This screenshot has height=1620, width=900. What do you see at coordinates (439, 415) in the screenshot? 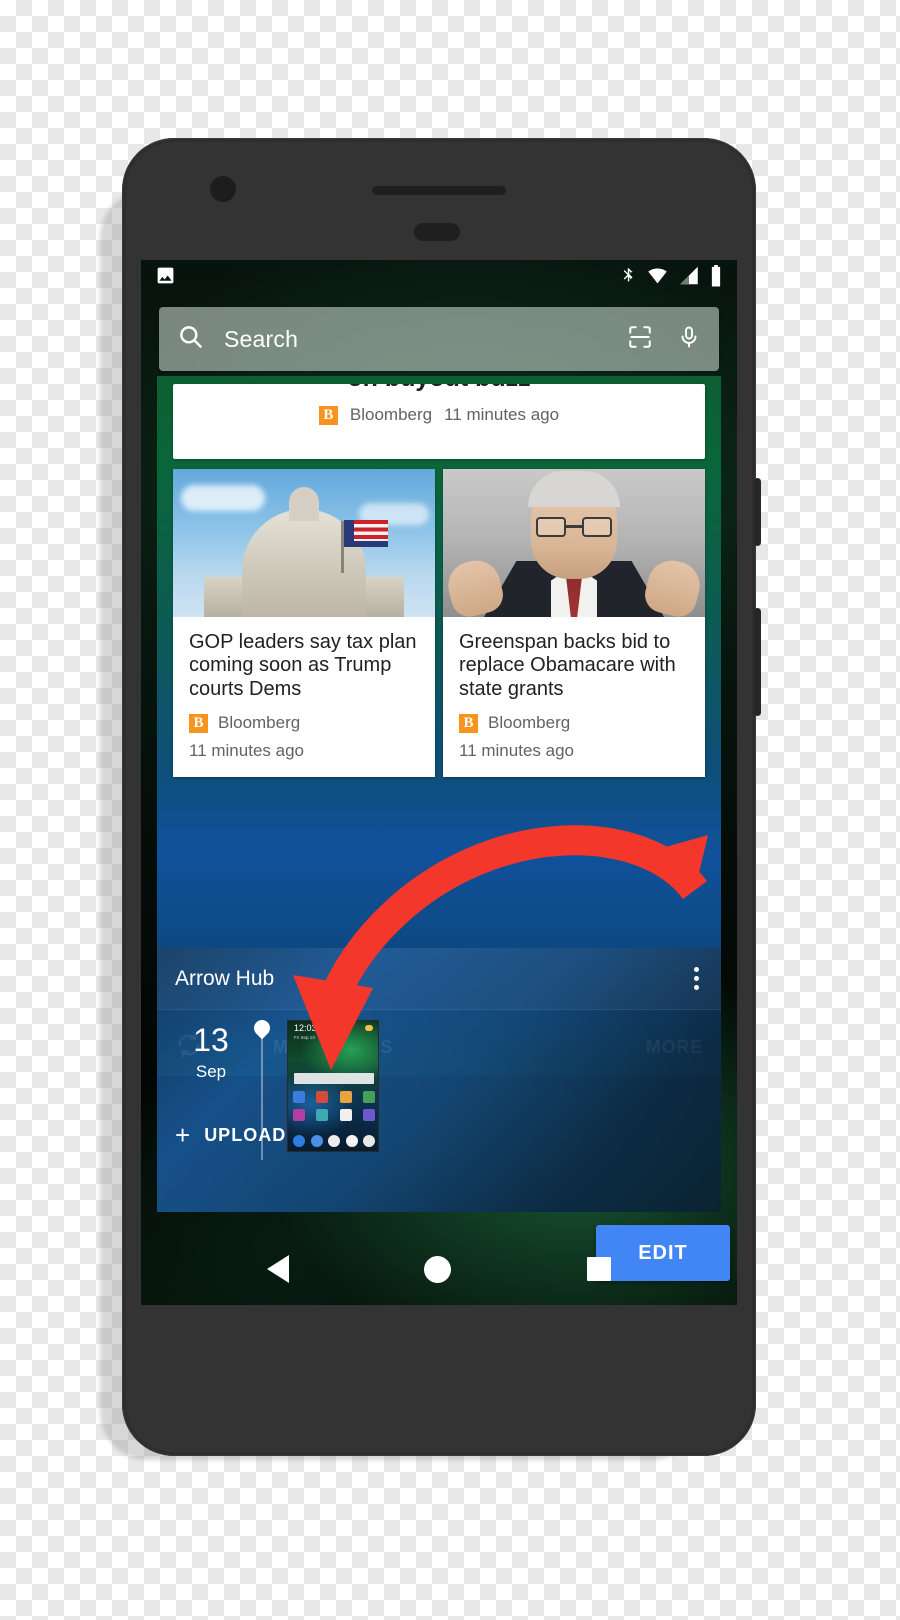
I see `news-card-meta: B Bloomberg 11 minutes ago` at bounding box center [439, 415].